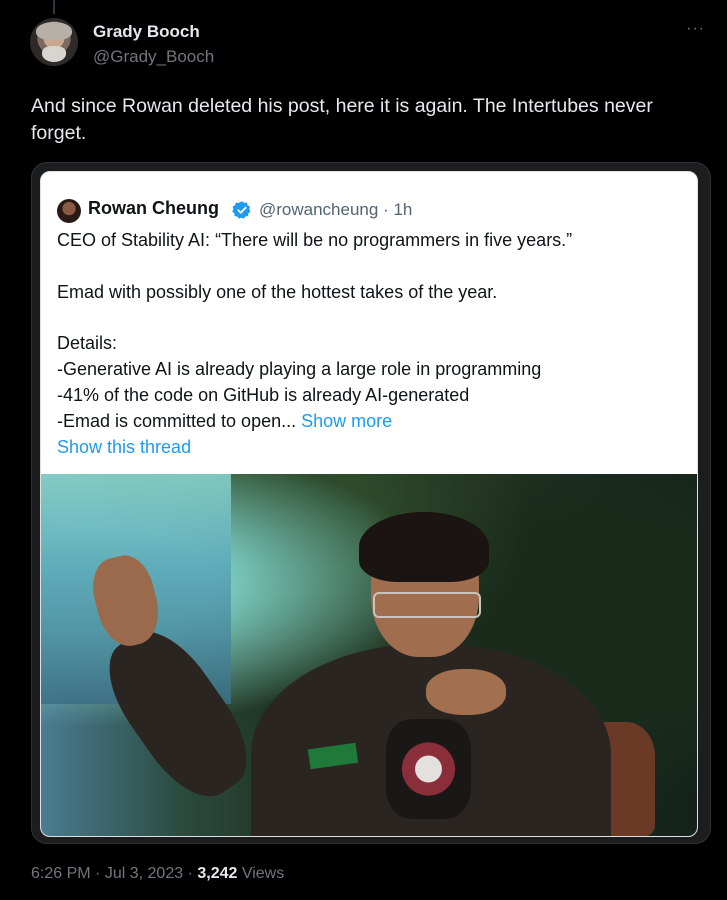 This screenshot has height=900, width=727. What do you see at coordinates (146, 32) in the screenshot?
I see `author-name: Grady Booch` at bounding box center [146, 32].